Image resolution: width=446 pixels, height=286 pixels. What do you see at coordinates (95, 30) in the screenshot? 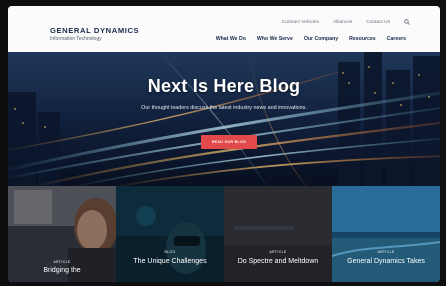
I see `brand-name: GENERAL DYNAMICS` at bounding box center [95, 30].